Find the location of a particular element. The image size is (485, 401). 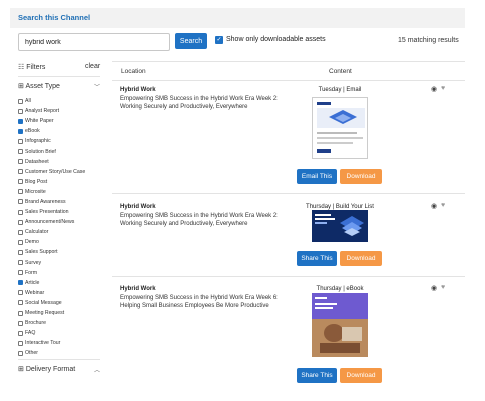

filter-item: Demo is located at coordinates (64, 242).